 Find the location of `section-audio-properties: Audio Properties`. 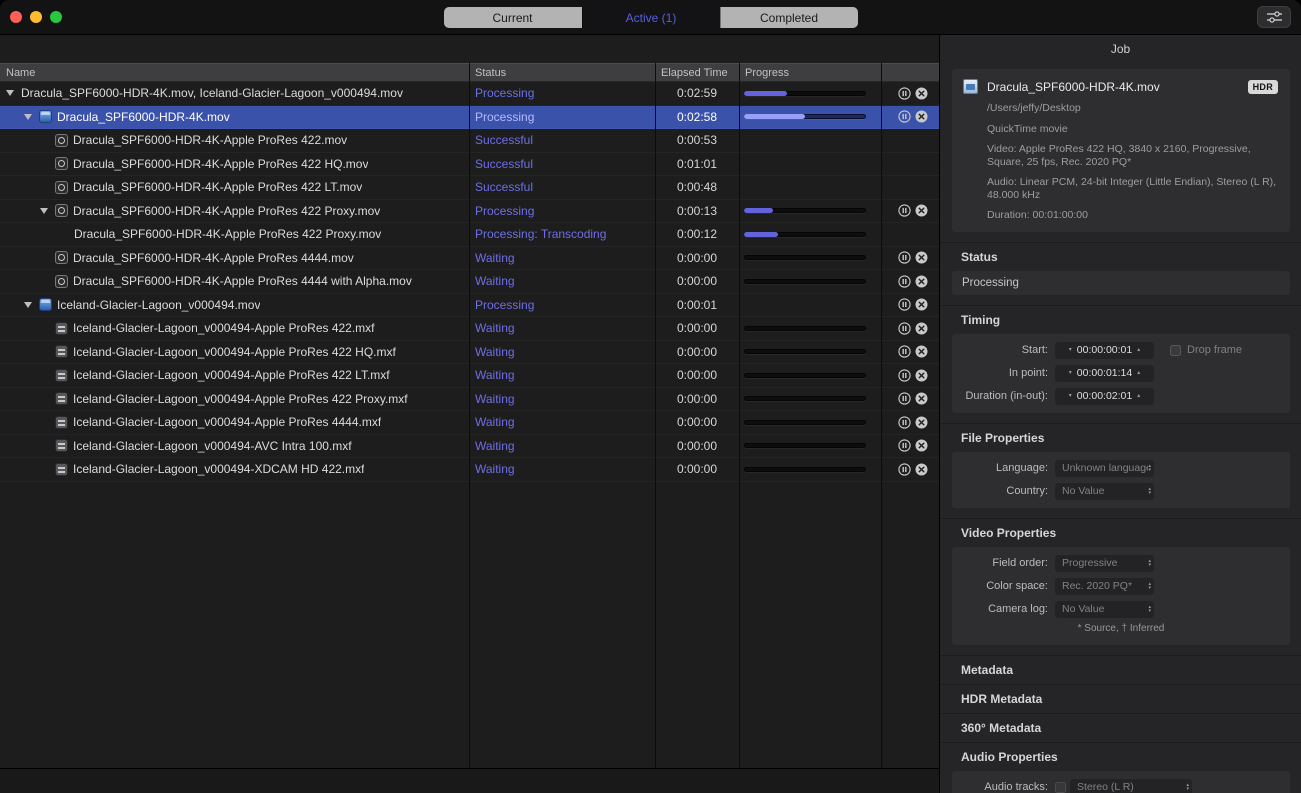

section-audio-properties: Audio Properties is located at coordinates (1120, 756).